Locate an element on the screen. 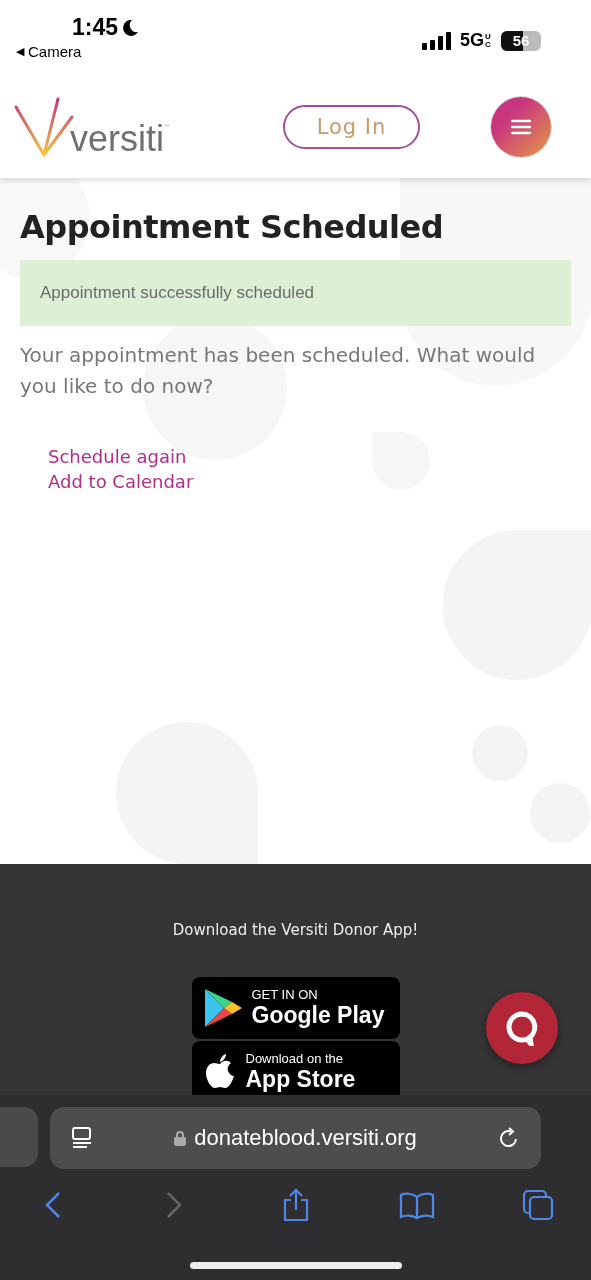 The height and width of the screenshot is (1280, 591). signal-icon is located at coordinates (437, 40).